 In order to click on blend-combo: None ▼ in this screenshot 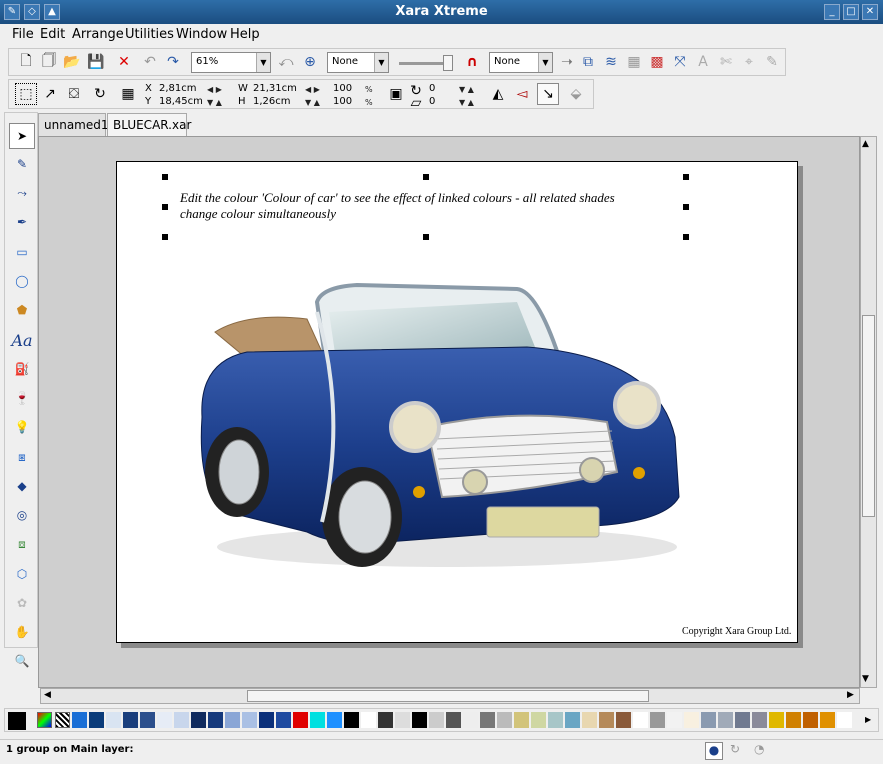, I will do `click(521, 62)`.